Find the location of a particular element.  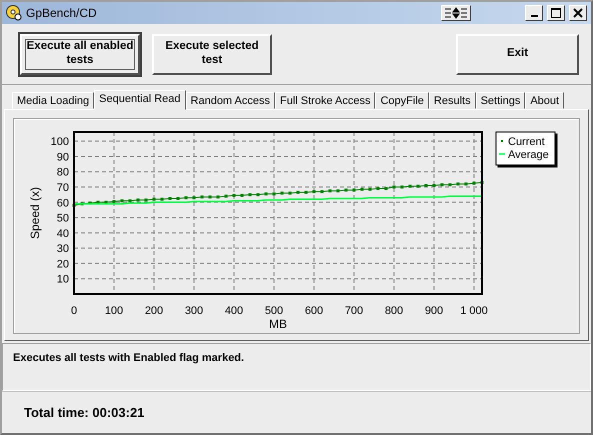

x-tick-label: 500 is located at coordinates (274, 311).